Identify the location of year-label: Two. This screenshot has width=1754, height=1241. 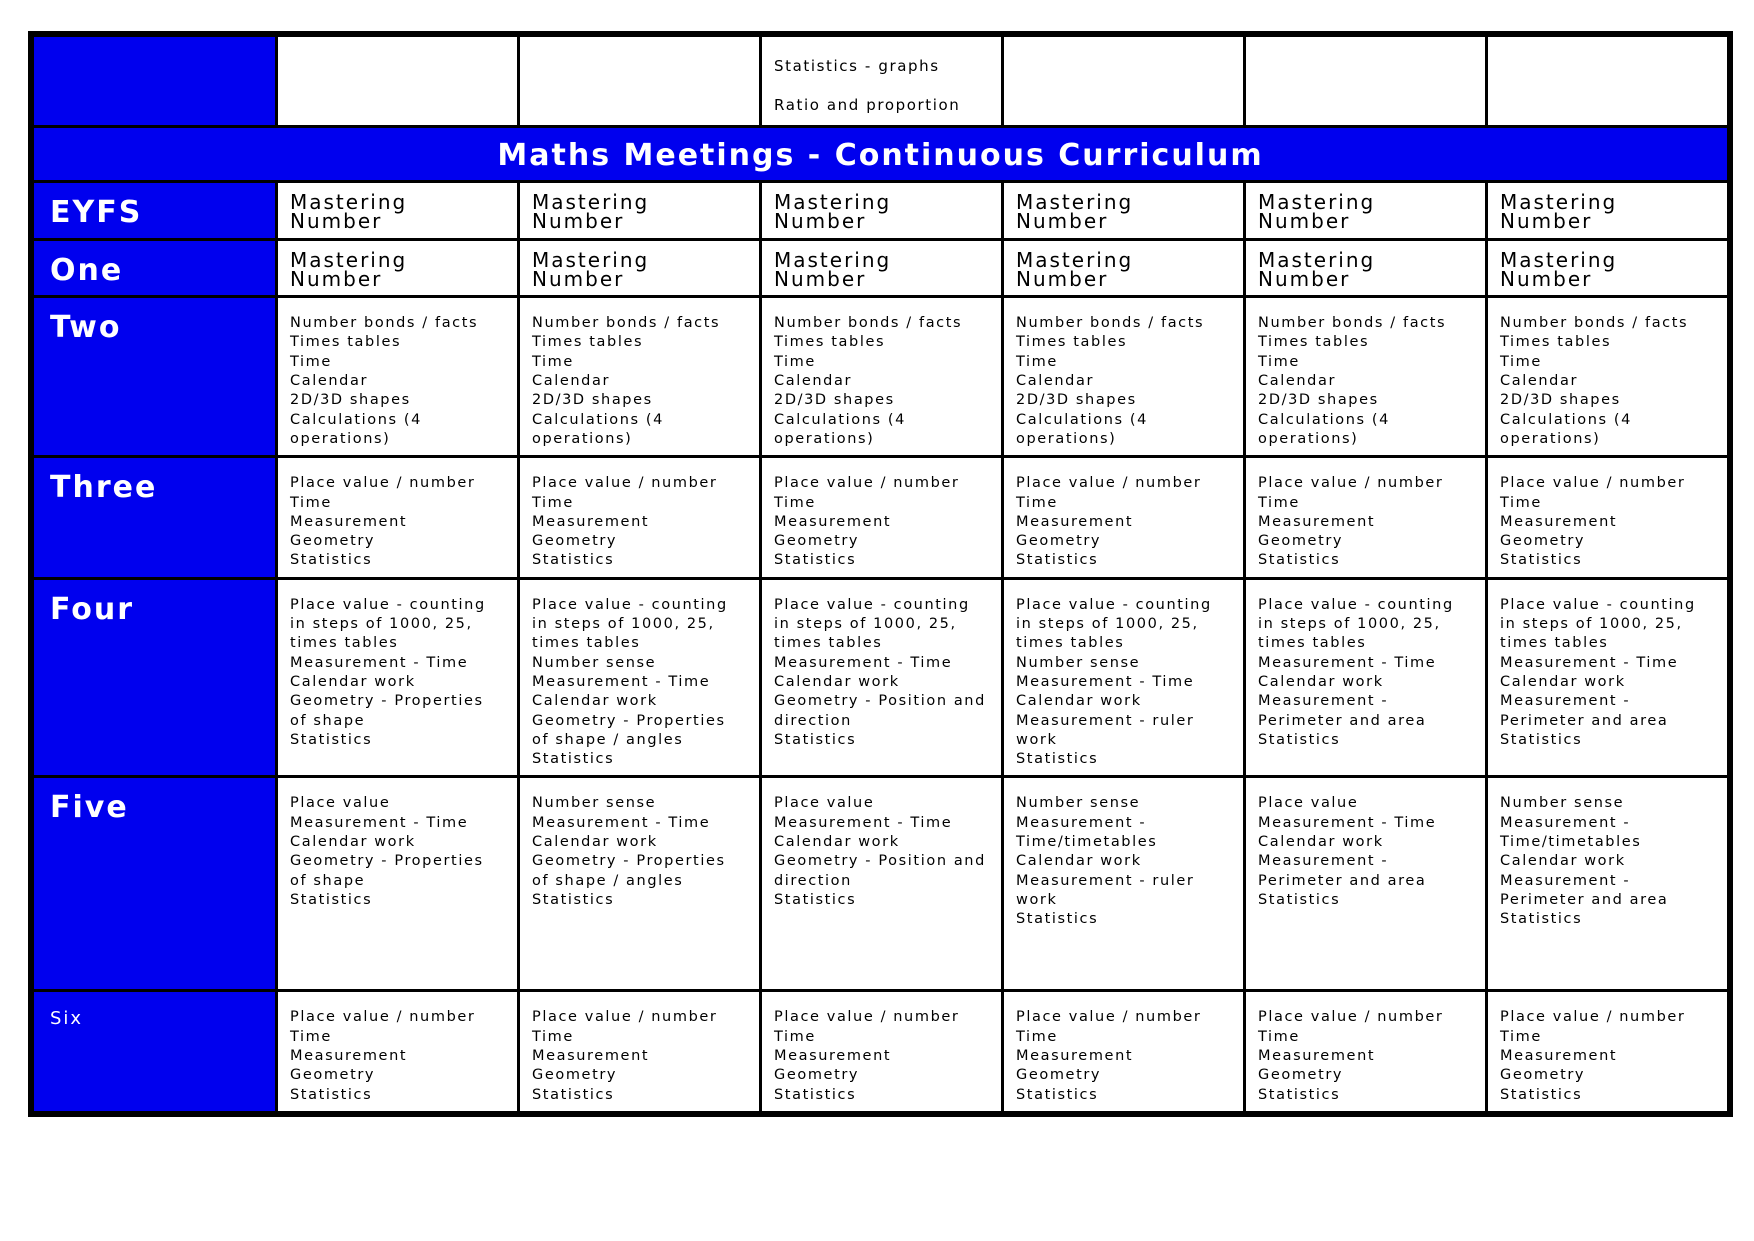
(154, 377).